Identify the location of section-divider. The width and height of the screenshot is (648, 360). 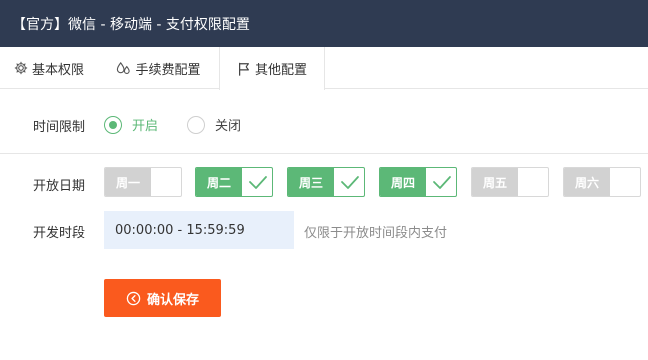
(324, 153).